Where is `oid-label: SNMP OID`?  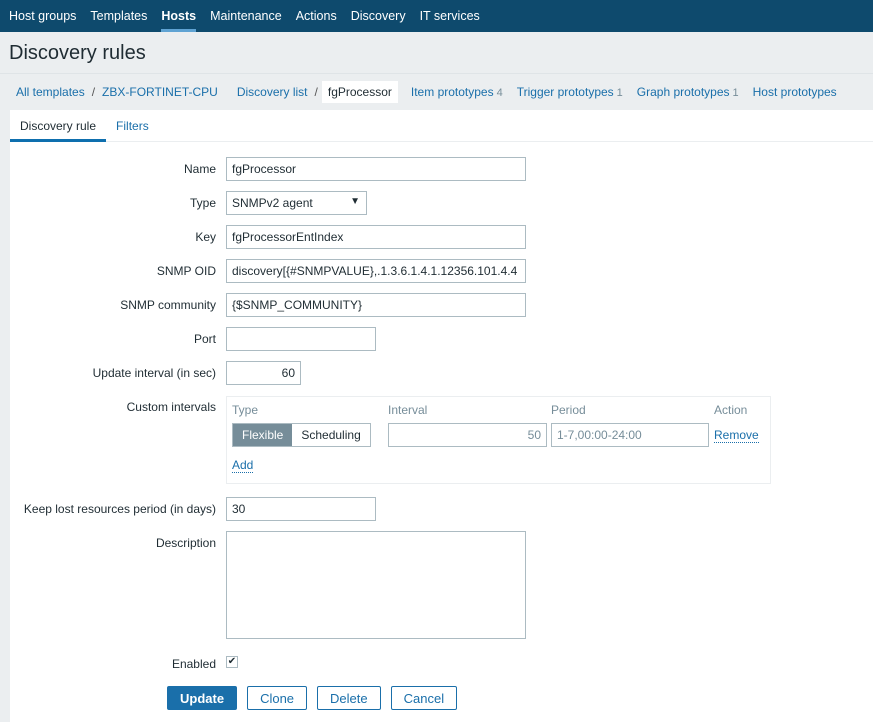 oid-label: SNMP OID is located at coordinates (186, 271).